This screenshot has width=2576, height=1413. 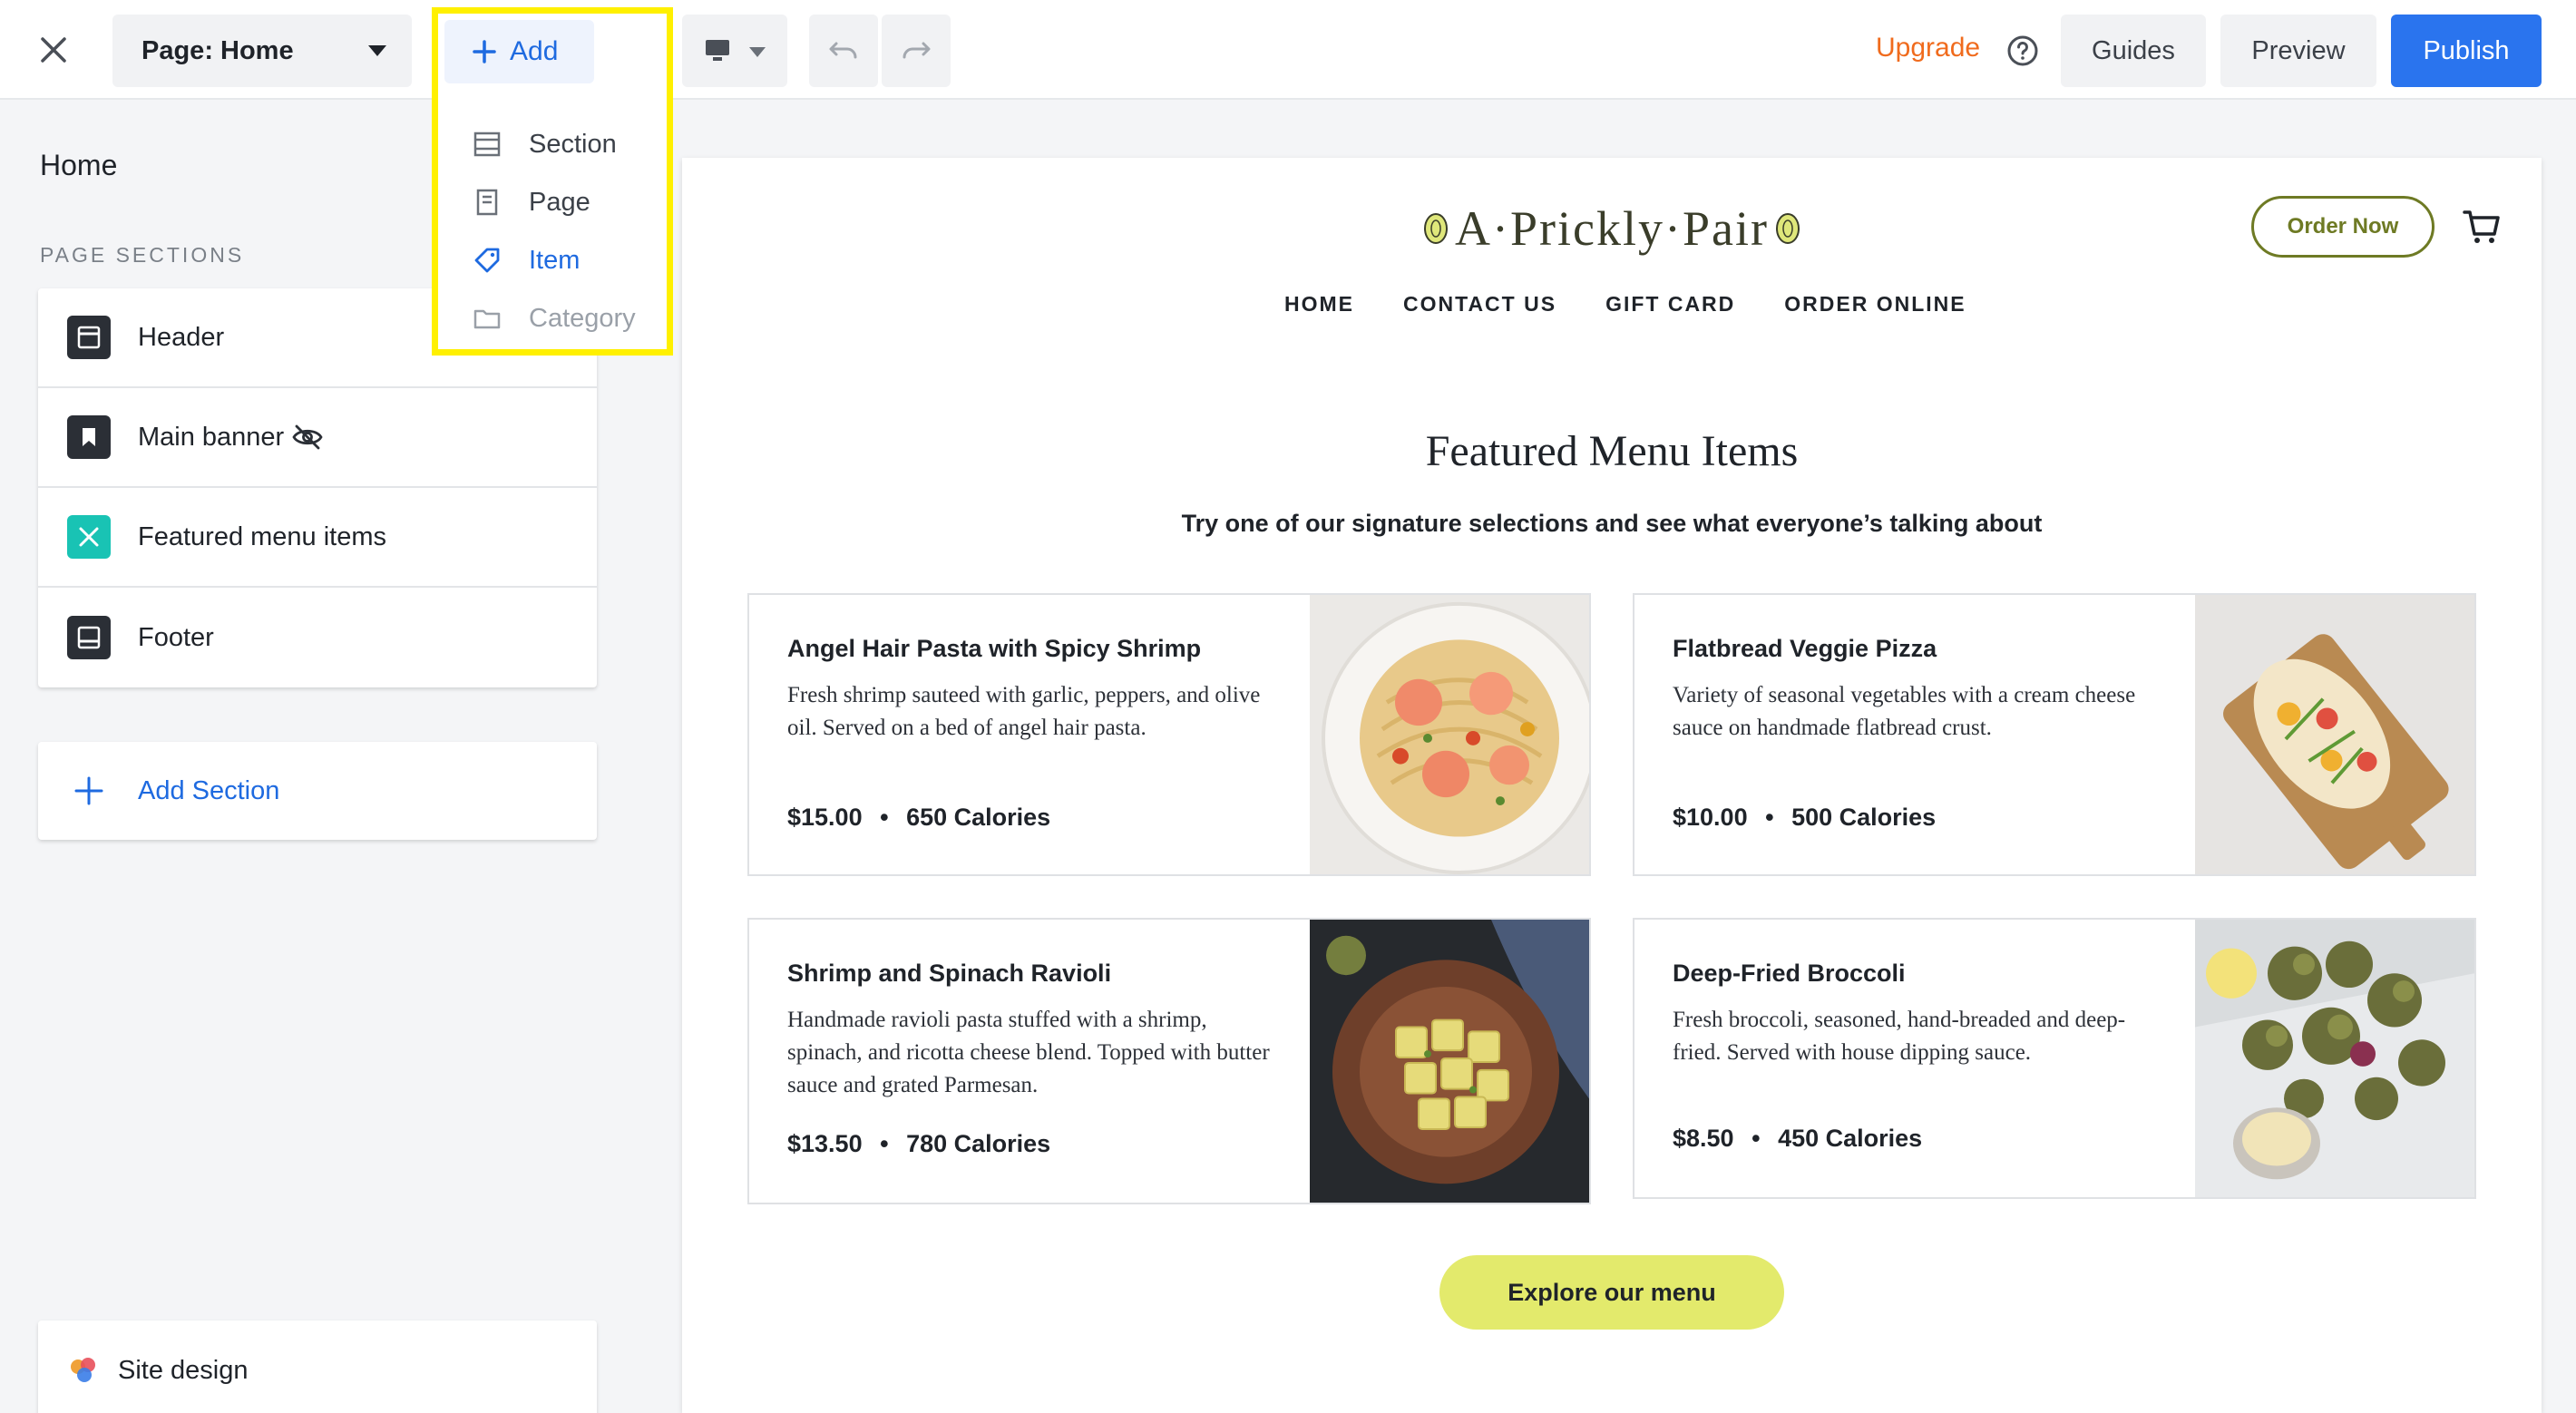 I want to click on menu-item-price-line: $15.00 • 650 Calories, so click(x=918, y=818).